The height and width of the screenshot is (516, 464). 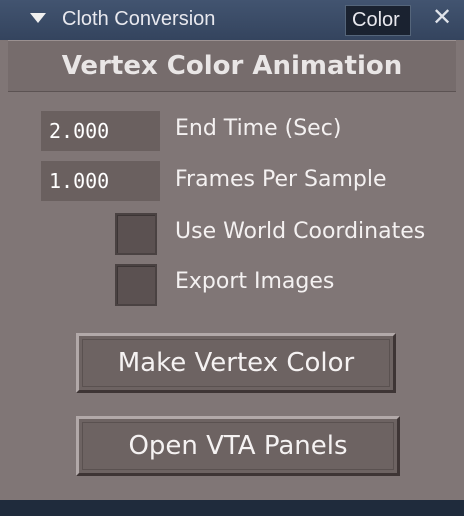 What do you see at coordinates (136, 234) in the screenshot?
I see `use-world-coordinates-checkbox` at bounding box center [136, 234].